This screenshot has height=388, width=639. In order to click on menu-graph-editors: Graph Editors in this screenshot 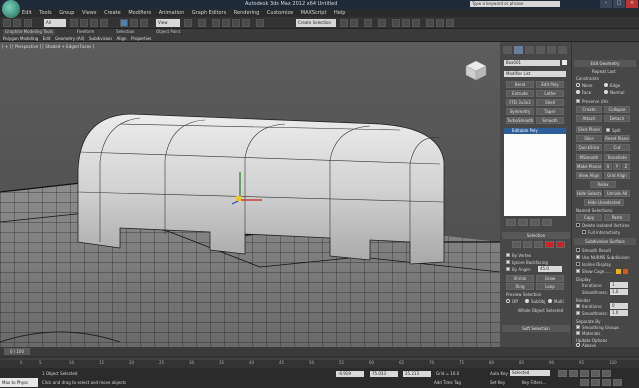, I will do `click(209, 13)`.